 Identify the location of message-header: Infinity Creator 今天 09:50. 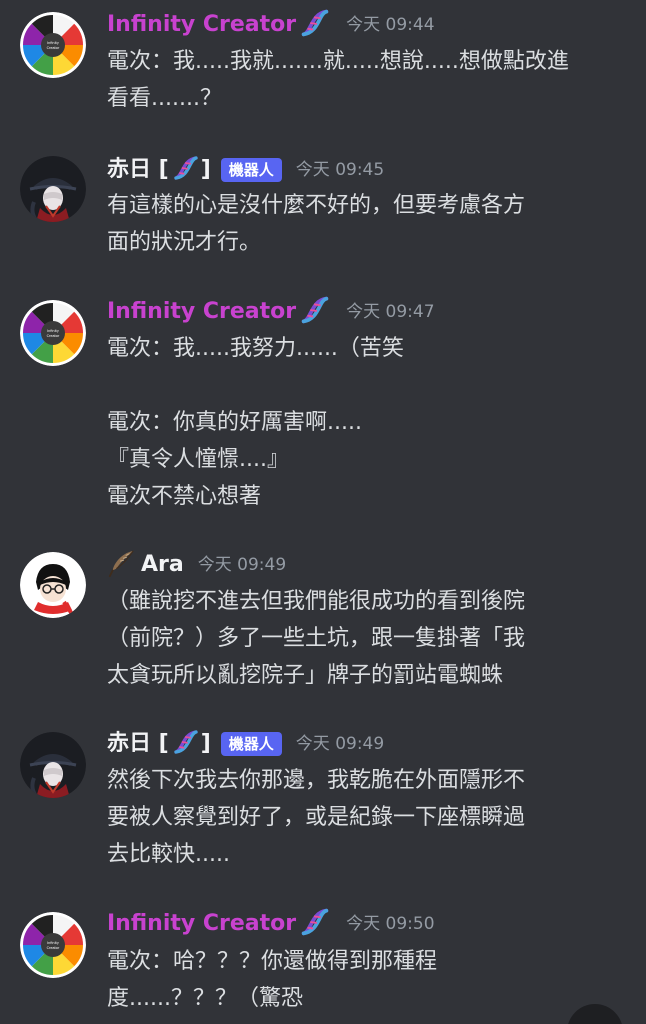
(271, 924).